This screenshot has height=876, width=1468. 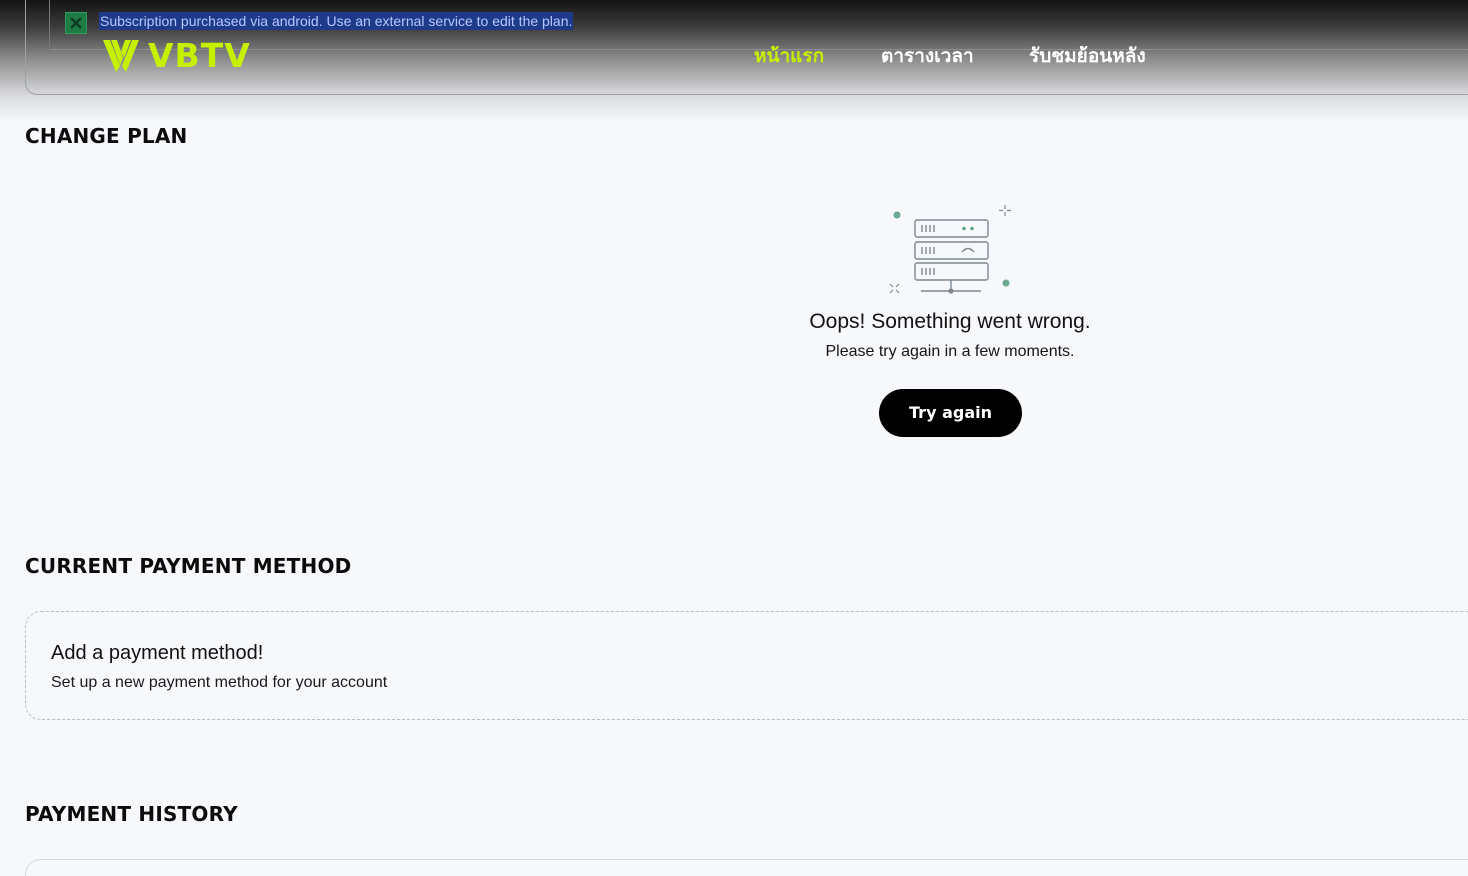 I want to click on error-message: Please try again in a few moments., so click(x=950, y=351).